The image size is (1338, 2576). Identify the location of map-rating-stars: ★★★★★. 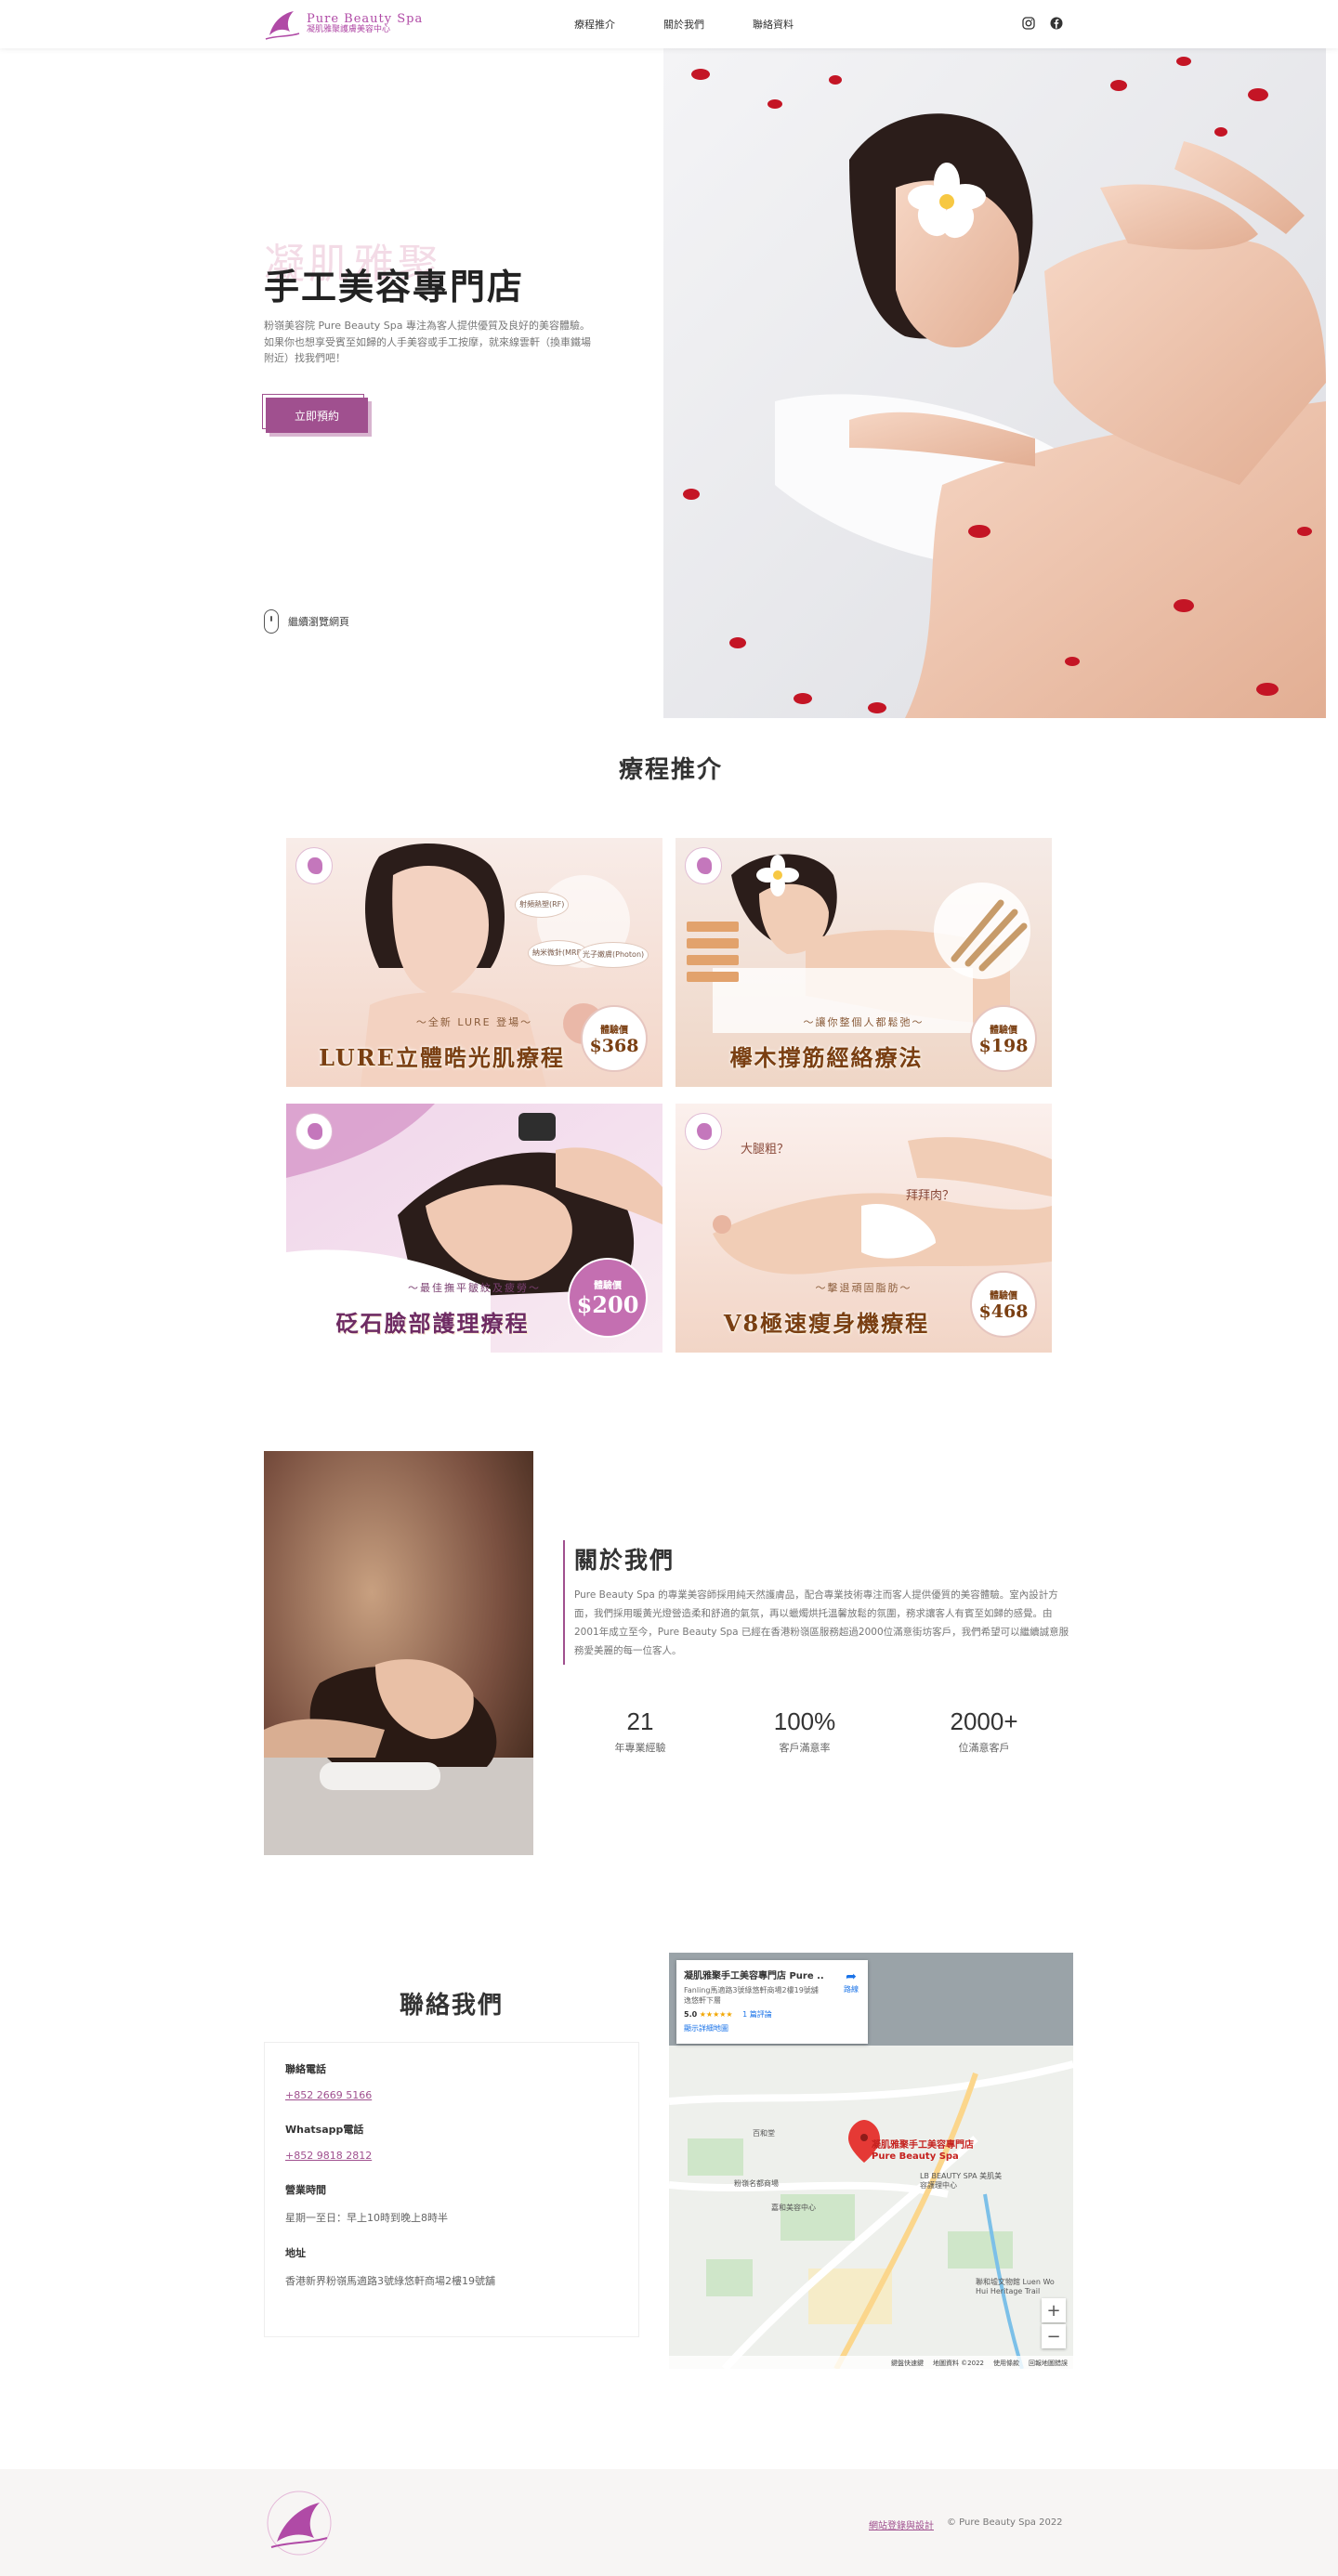
(716, 2015).